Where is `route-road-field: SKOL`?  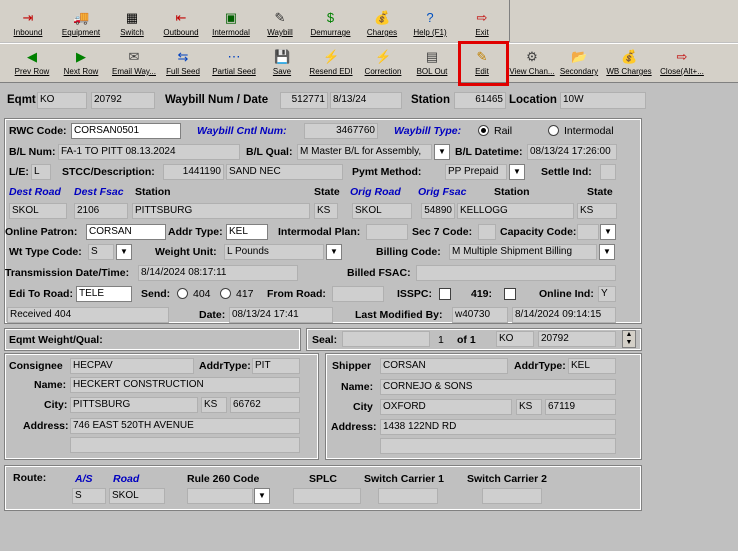
route-road-field: SKOL is located at coordinates (137, 496).